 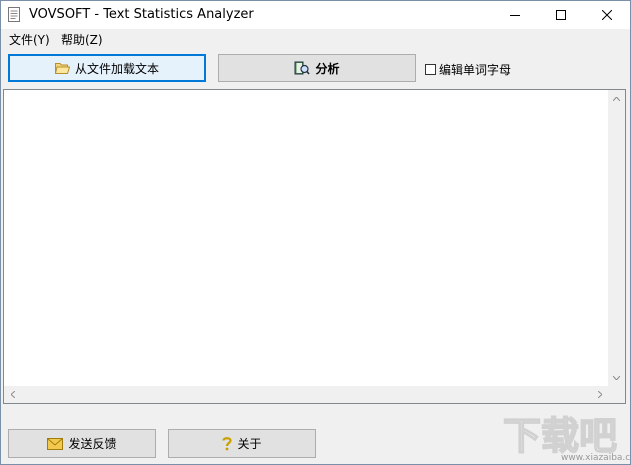 What do you see at coordinates (315, 15) in the screenshot?
I see `title-bar: VOVSOFT - Text Statistics Analyzer` at bounding box center [315, 15].